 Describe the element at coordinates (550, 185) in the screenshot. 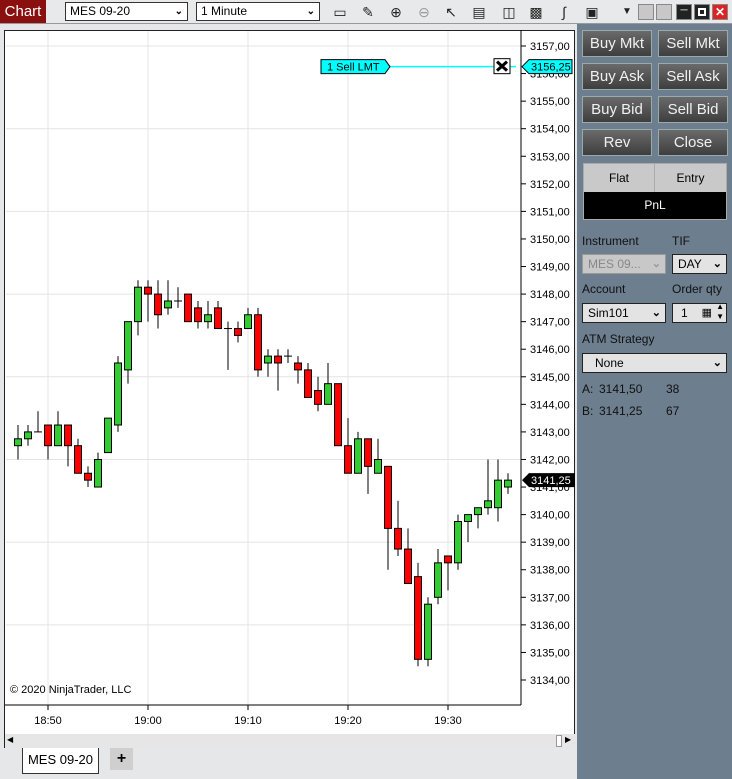

I see `price-axis-label: 3152,00` at that location.